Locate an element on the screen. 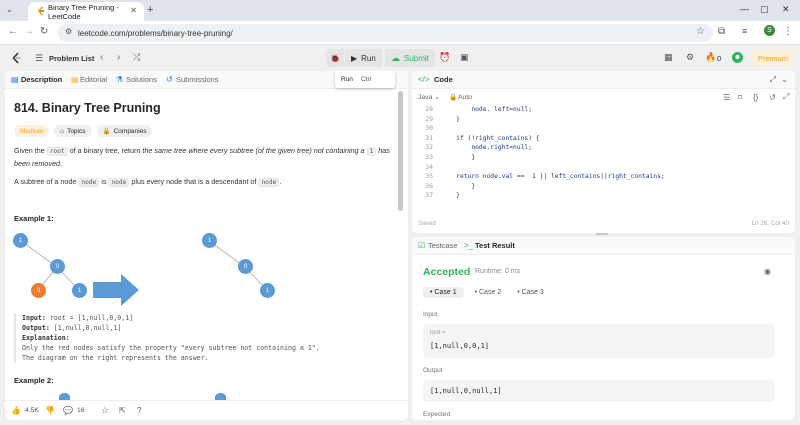  auto-mode-label: Auto is located at coordinates (465, 97).